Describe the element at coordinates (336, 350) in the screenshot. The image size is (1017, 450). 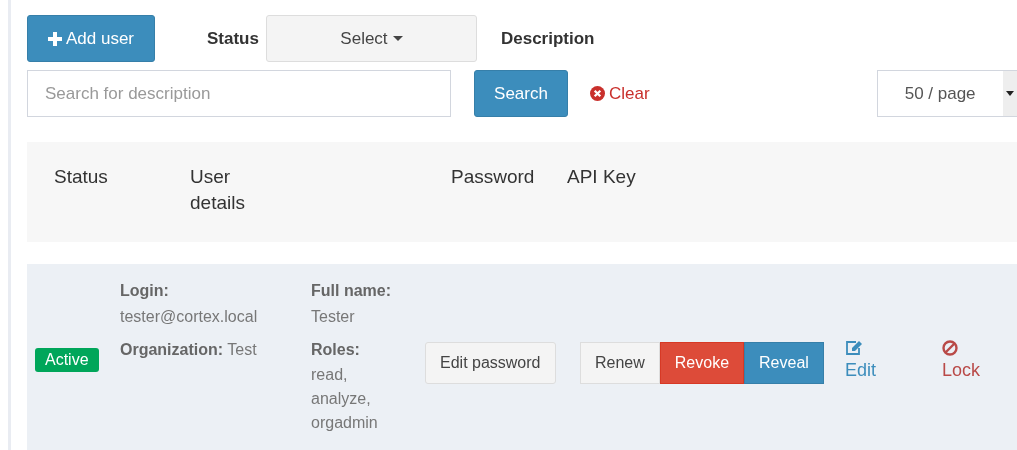
I see `field-label: Roles:` at that location.